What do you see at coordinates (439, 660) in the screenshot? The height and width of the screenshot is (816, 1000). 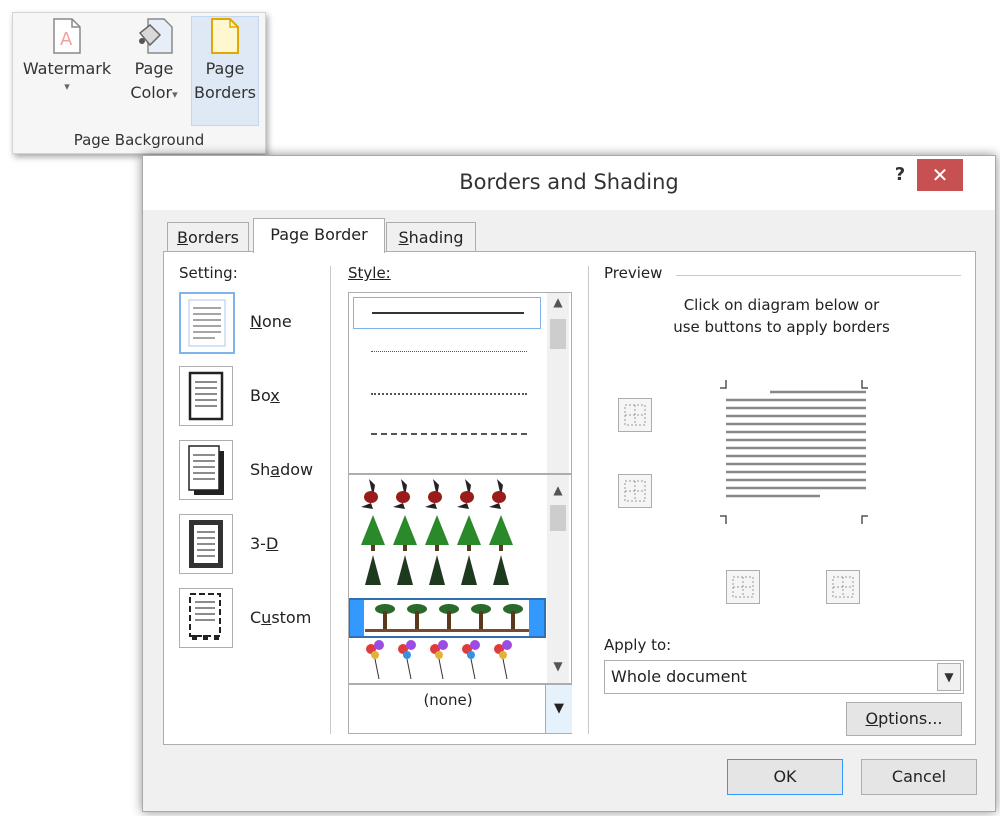 I see `art-row-balloons-icon` at bounding box center [439, 660].